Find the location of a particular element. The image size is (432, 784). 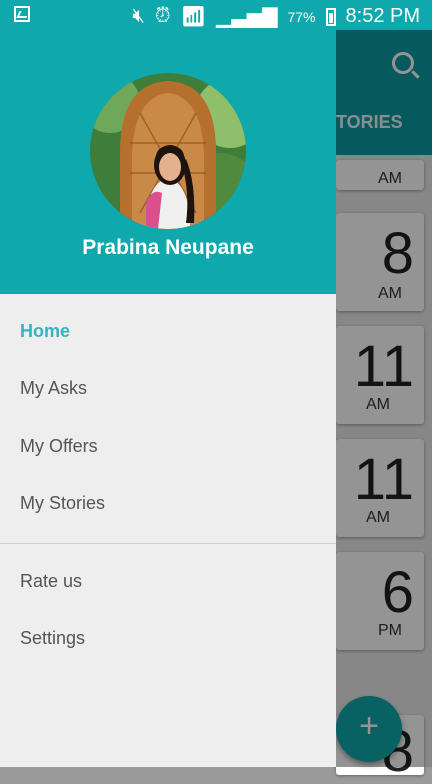

signal-icon: ▁▃▅▇ is located at coordinates (246, 17).